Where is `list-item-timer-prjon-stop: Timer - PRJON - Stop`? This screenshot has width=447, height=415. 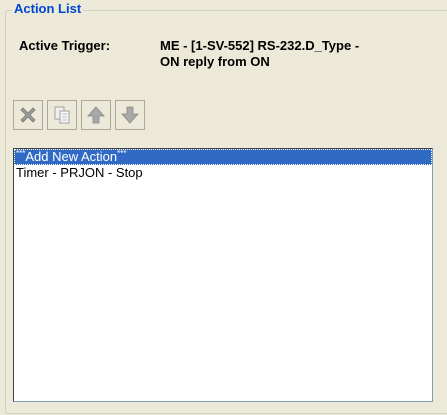
list-item-timer-prjon-stop: Timer - PRJON - Stop is located at coordinates (223, 173).